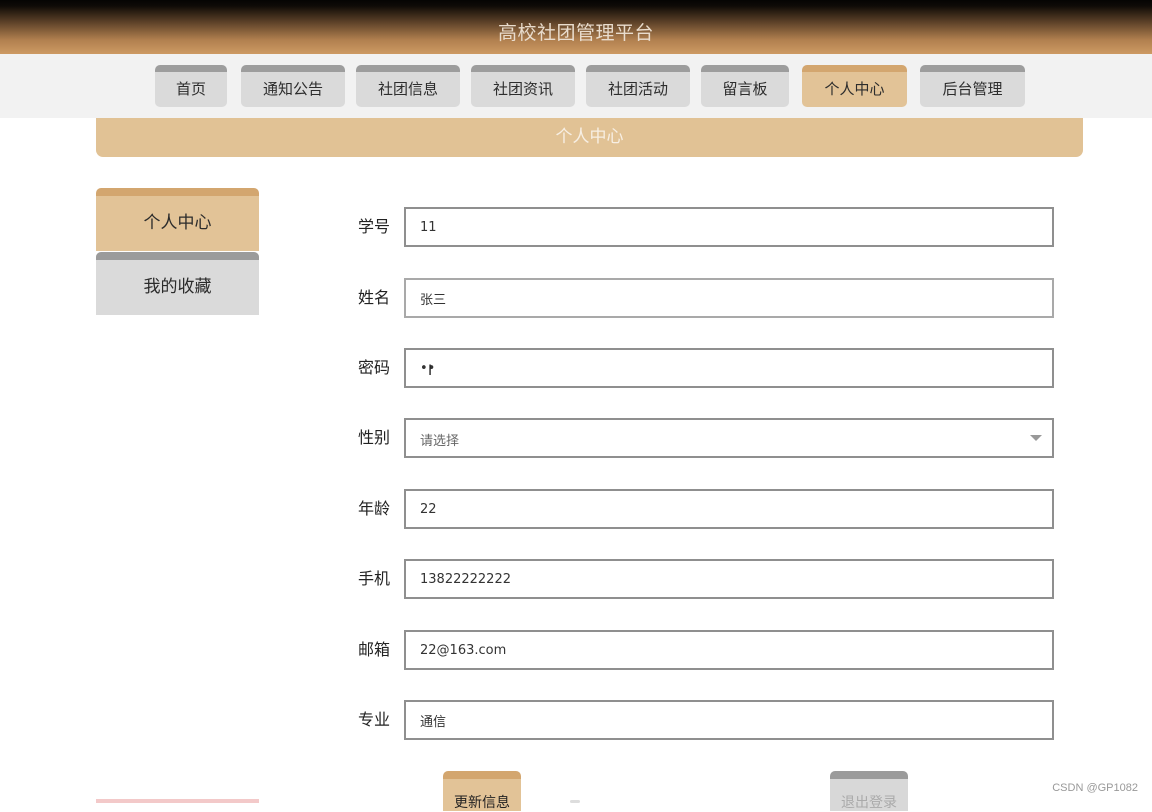 The height and width of the screenshot is (812, 1152). What do you see at coordinates (745, 86) in the screenshot?
I see `nav-message-board: 留言板` at bounding box center [745, 86].